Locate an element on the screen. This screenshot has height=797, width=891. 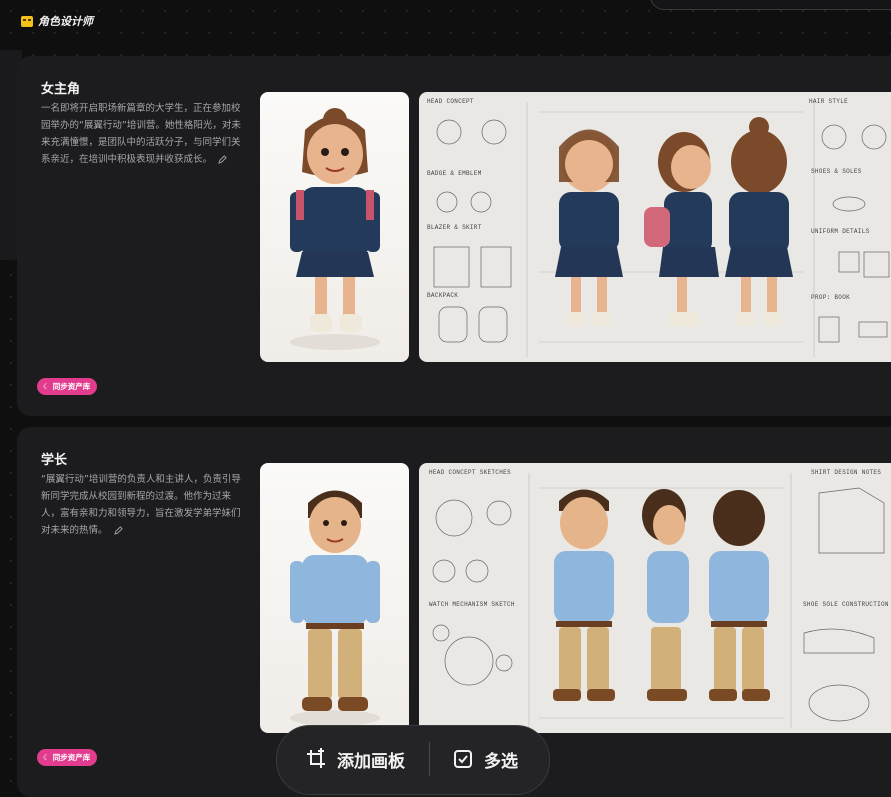
multi-select-button: 多选 is located at coordinates (485, 759).